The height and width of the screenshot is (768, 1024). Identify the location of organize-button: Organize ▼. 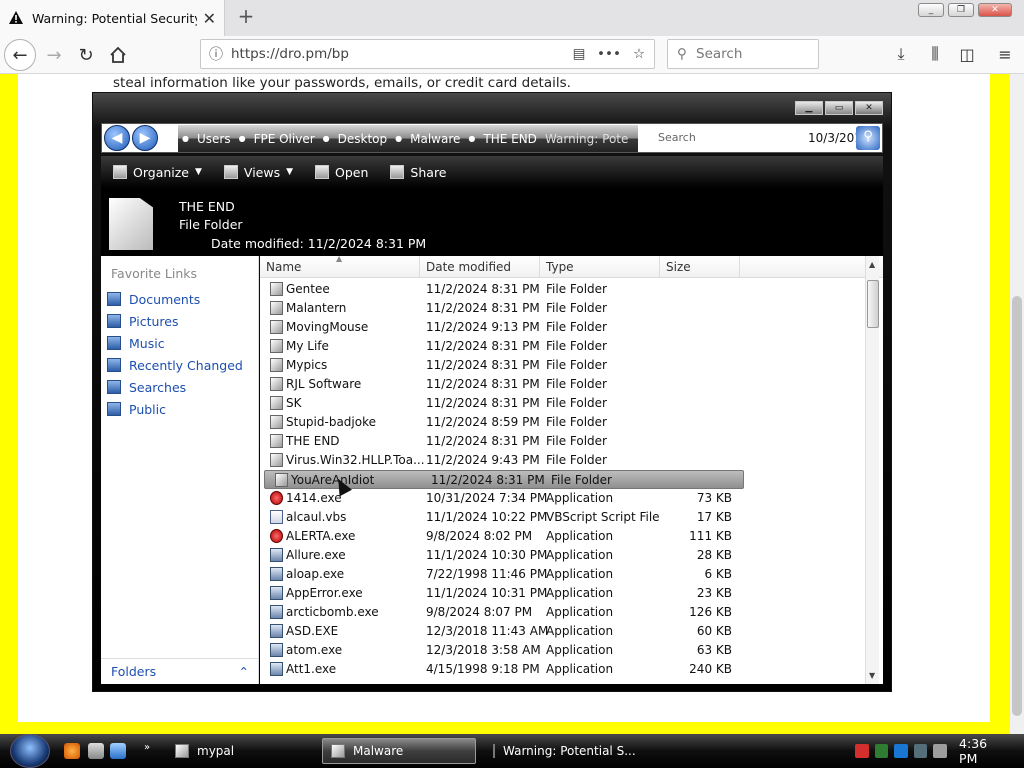
(157, 172).